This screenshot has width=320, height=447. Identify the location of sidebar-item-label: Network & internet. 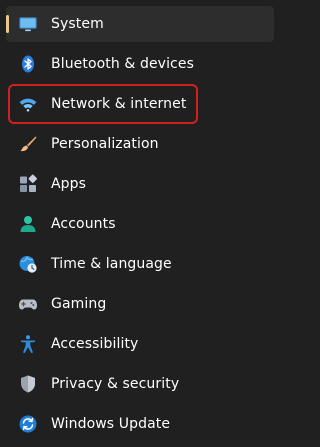
(119, 104).